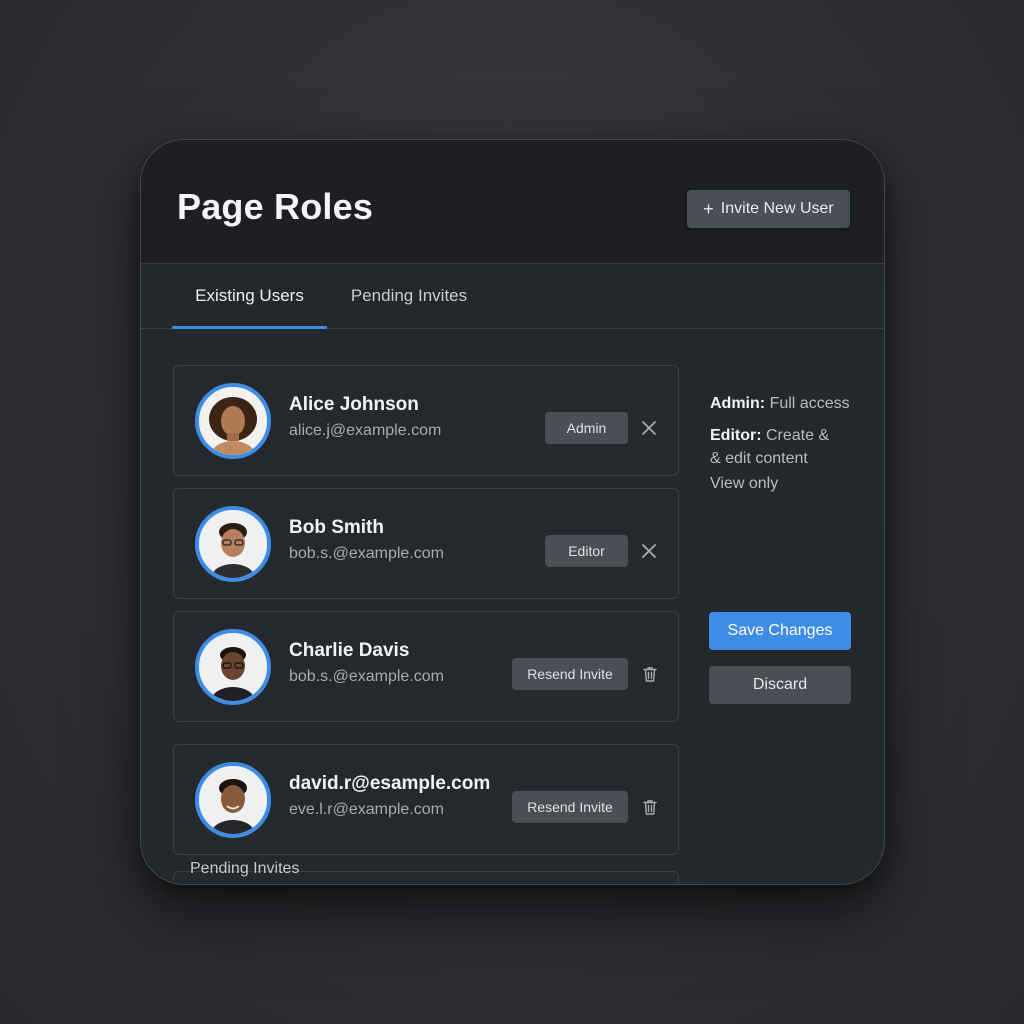 The height and width of the screenshot is (1024, 1024). I want to click on tab-pending-invites: Pending Invites, so click(409, 296).